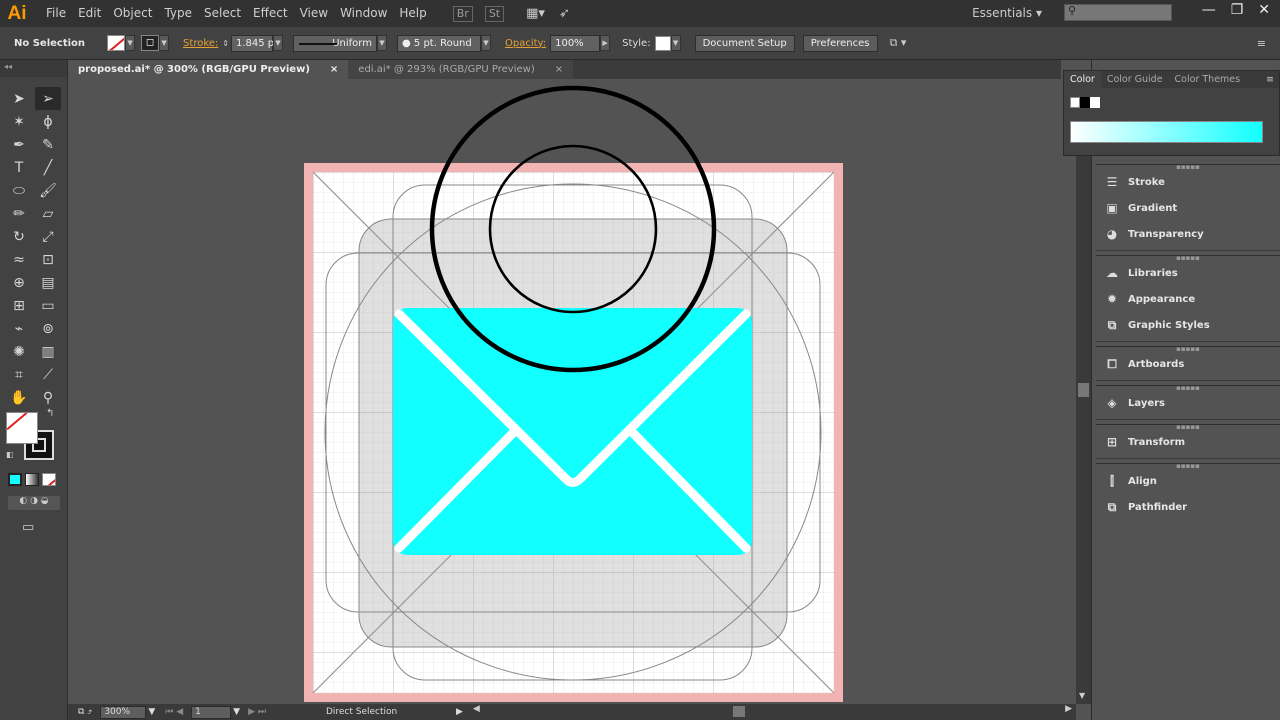 The height and width of the screenshot is (720, 1280). Describe the element at coordinates (1095, 102) in the screenshot. I see `white-swatch` at that location.